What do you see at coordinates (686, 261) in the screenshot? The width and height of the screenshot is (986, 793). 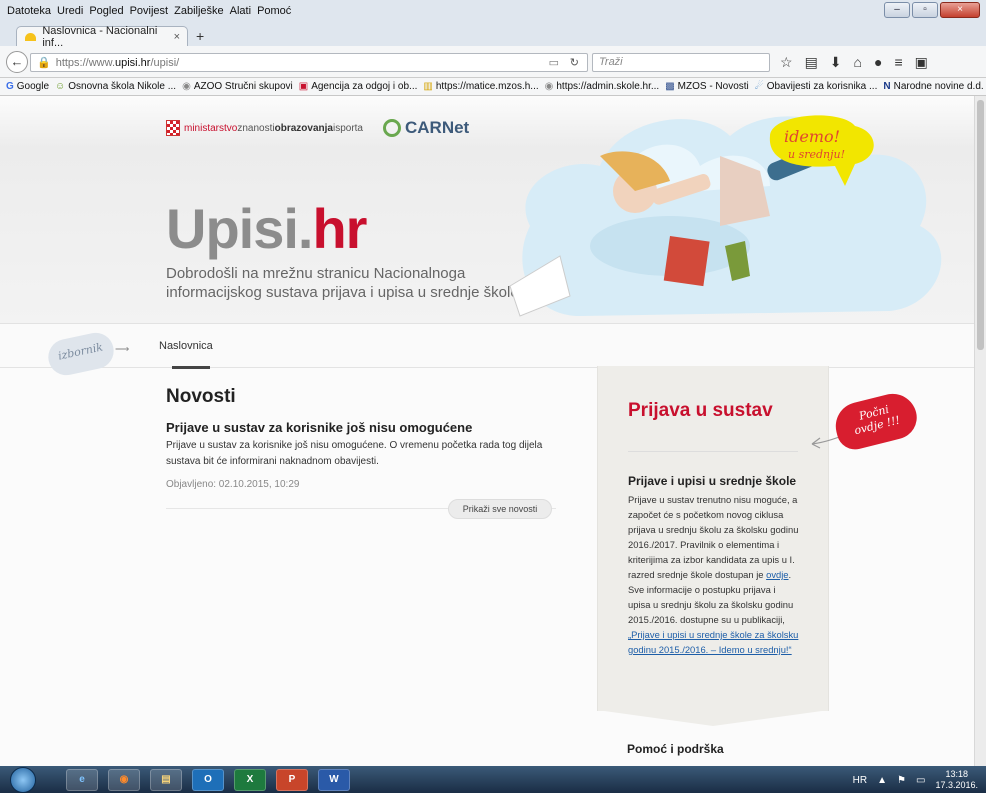 I see `book-shape` at bounding box center [686, 261].